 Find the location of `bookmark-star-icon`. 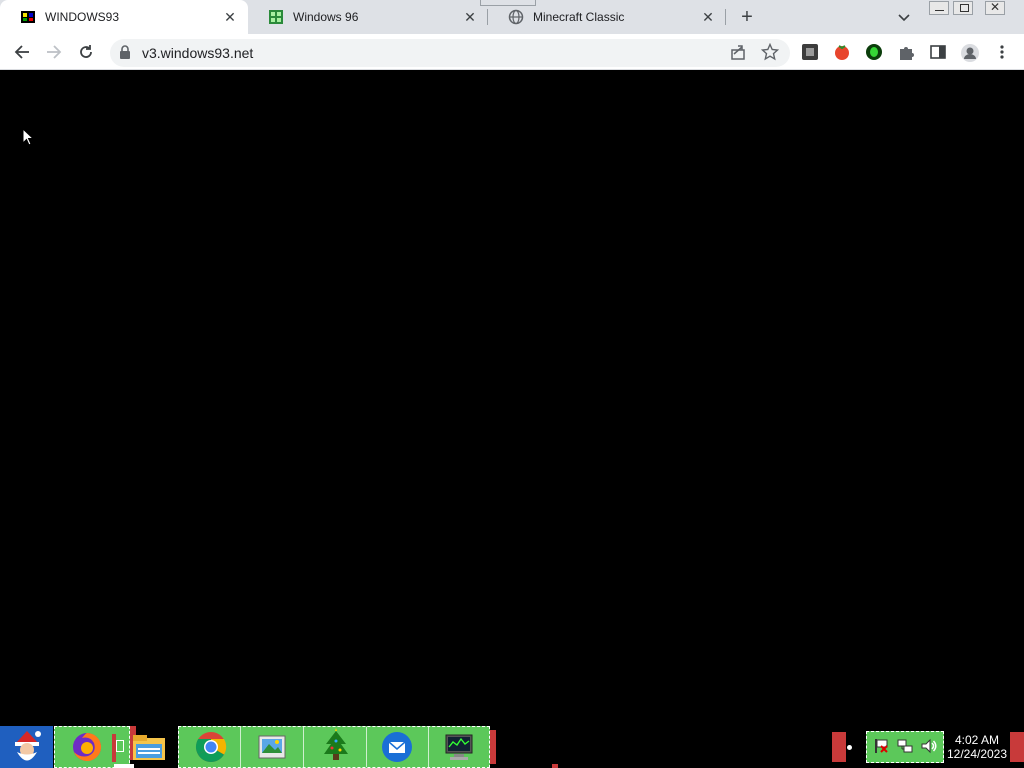

bookmark-star-icon is located at coordinates (770, 52).